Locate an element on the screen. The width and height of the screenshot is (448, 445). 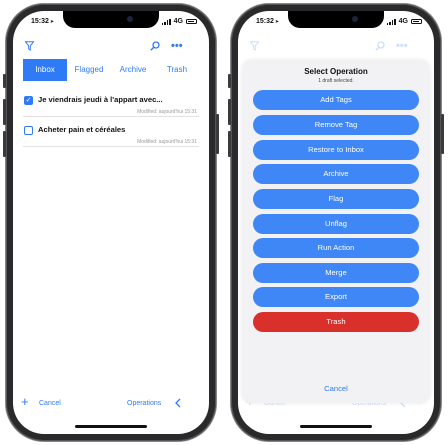
tab-inbox: Inbox is located at coordinates (45, 70).